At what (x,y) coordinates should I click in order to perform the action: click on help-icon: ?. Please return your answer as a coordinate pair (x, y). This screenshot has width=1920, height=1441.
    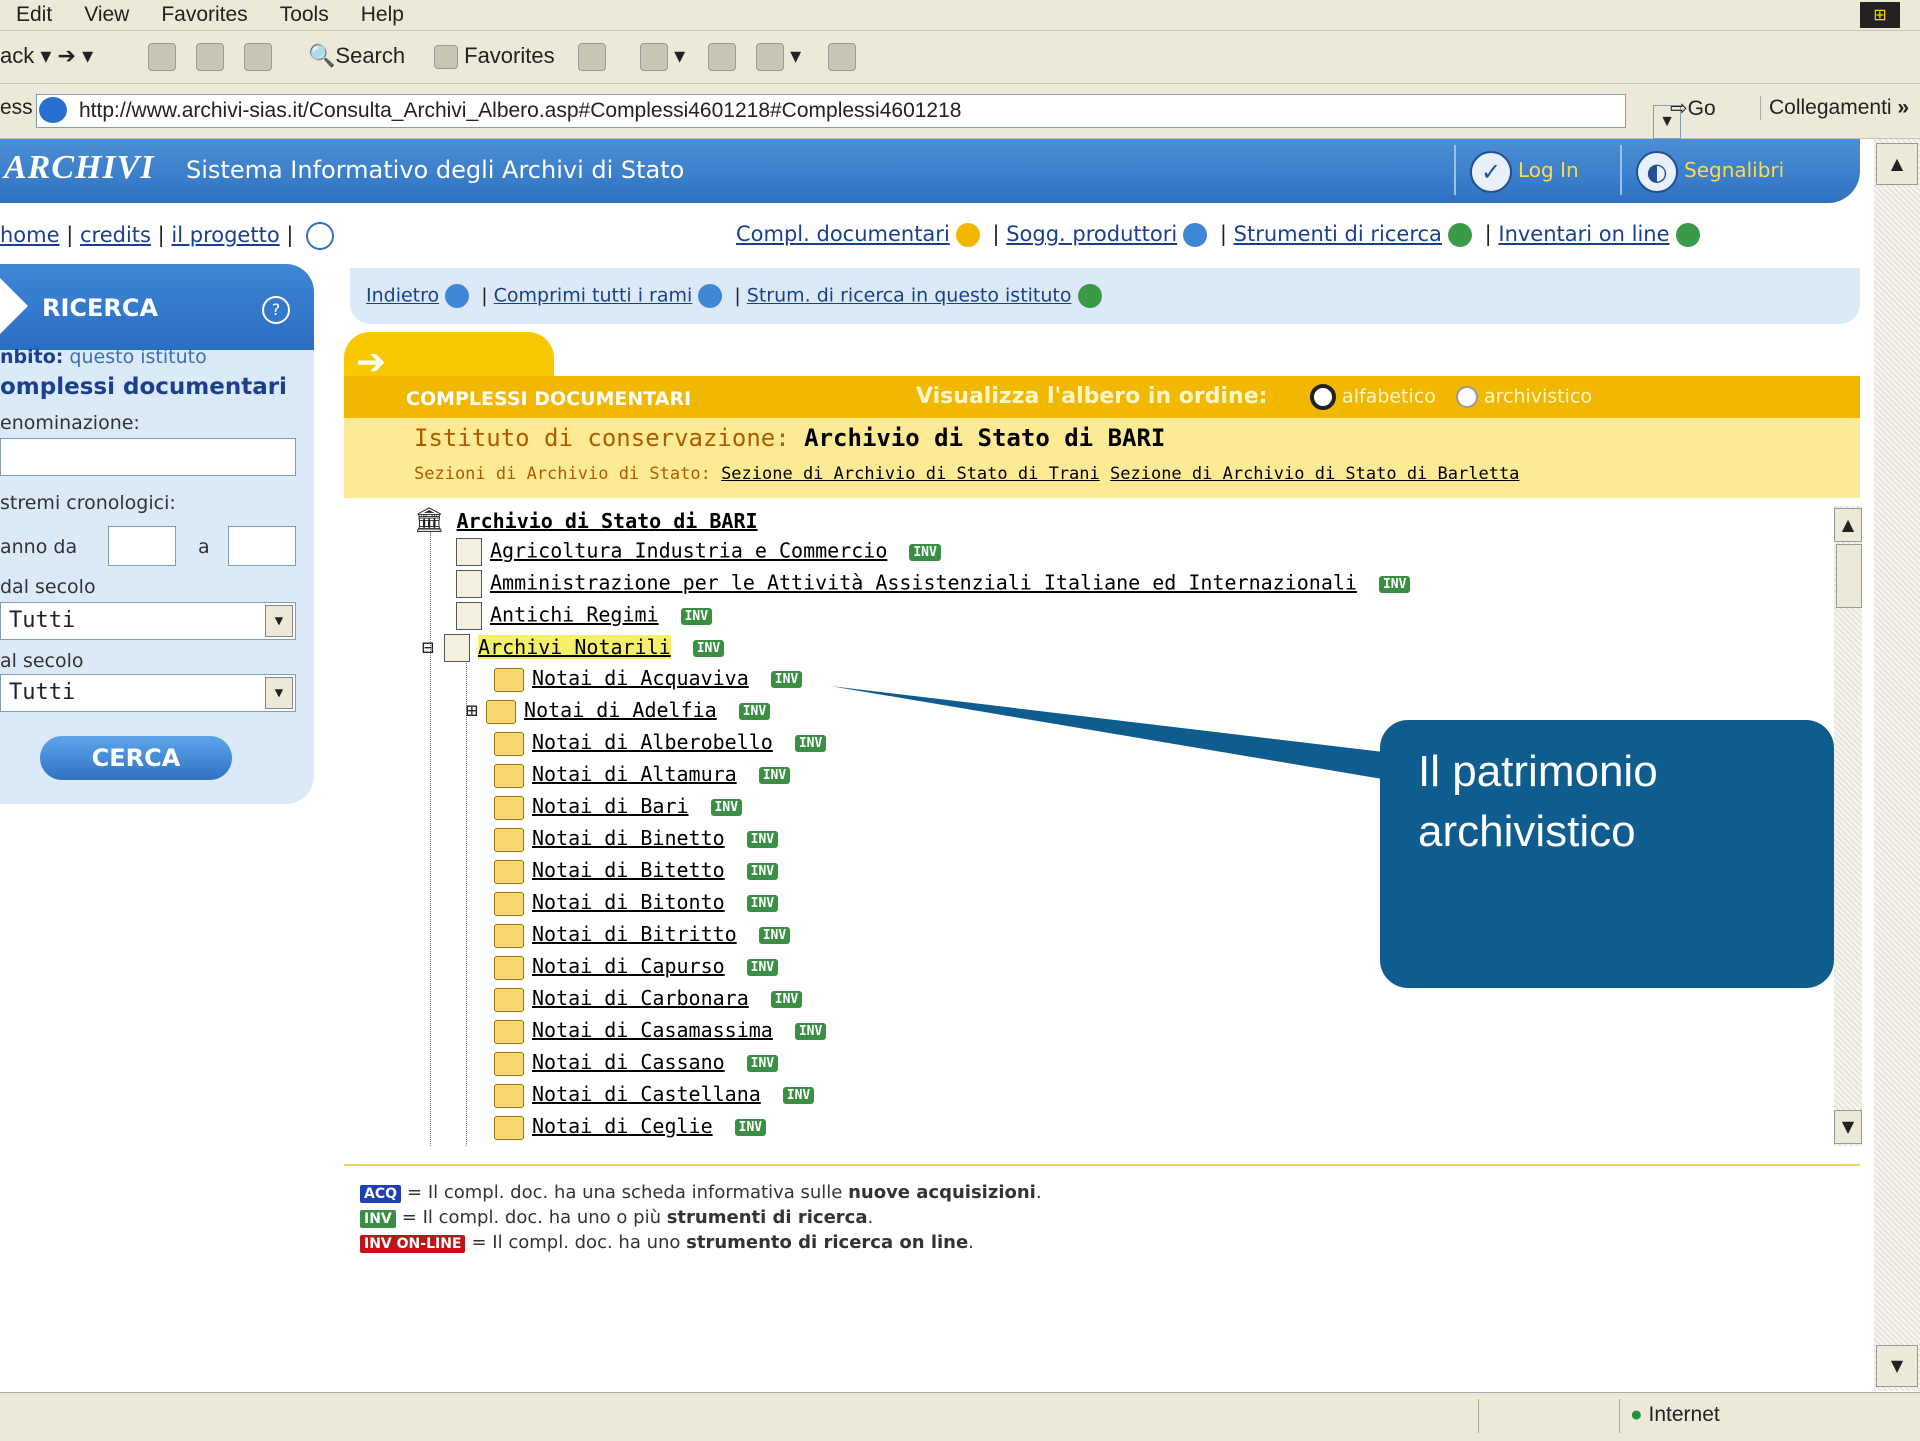
    Looking at the image, I should click on (276, 310).